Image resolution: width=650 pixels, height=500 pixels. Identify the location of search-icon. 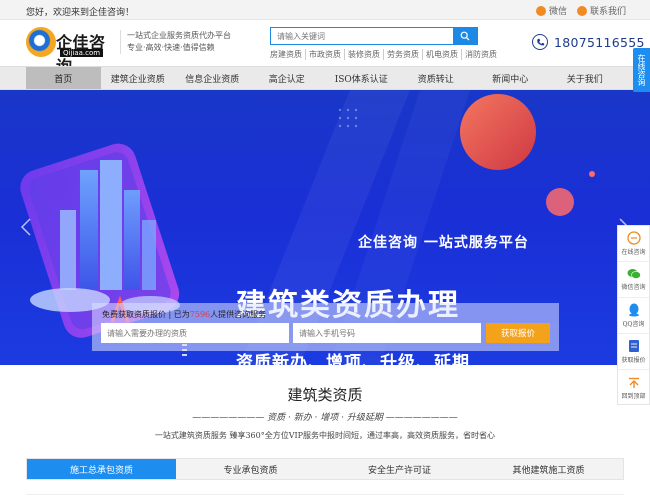
(465, 36).